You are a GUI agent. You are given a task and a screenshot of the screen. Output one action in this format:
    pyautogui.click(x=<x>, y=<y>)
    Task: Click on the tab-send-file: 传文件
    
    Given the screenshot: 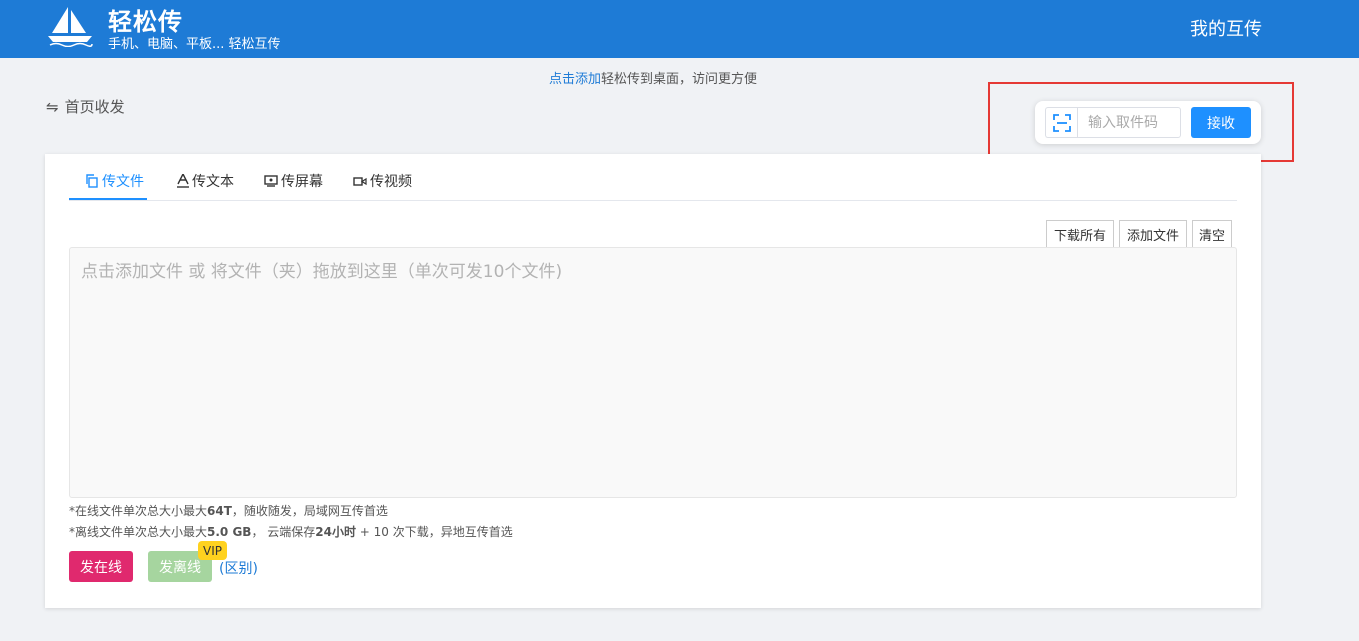 What is the action you would take?
    pyautogui.click(x=114, y=181)
    